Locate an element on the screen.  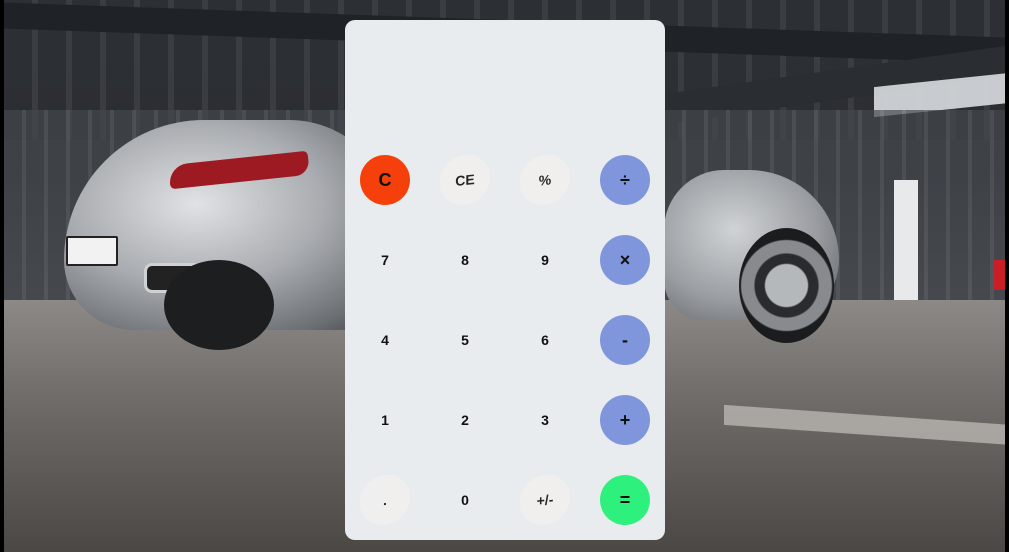
negate-button: +/- is located at coordinates (545, 500).